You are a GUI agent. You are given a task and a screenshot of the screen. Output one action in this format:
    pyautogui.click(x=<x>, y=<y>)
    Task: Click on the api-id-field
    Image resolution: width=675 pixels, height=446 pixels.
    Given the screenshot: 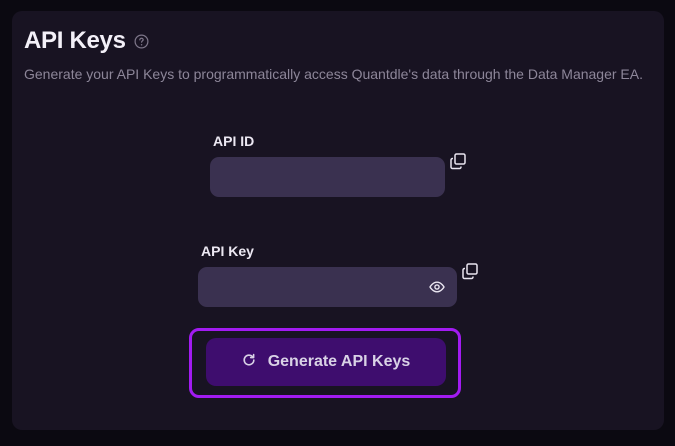 What is the action you would take?
    pyautogui.click(x=327, y=177)
    